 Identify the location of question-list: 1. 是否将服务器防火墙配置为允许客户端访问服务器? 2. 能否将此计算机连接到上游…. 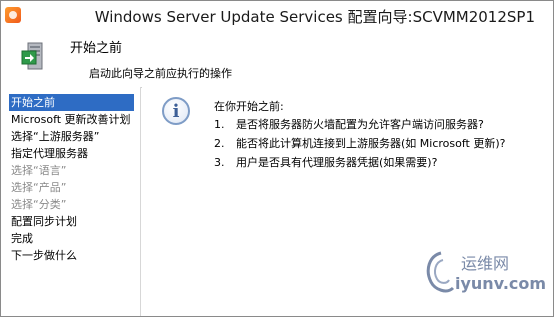
(359, 143).